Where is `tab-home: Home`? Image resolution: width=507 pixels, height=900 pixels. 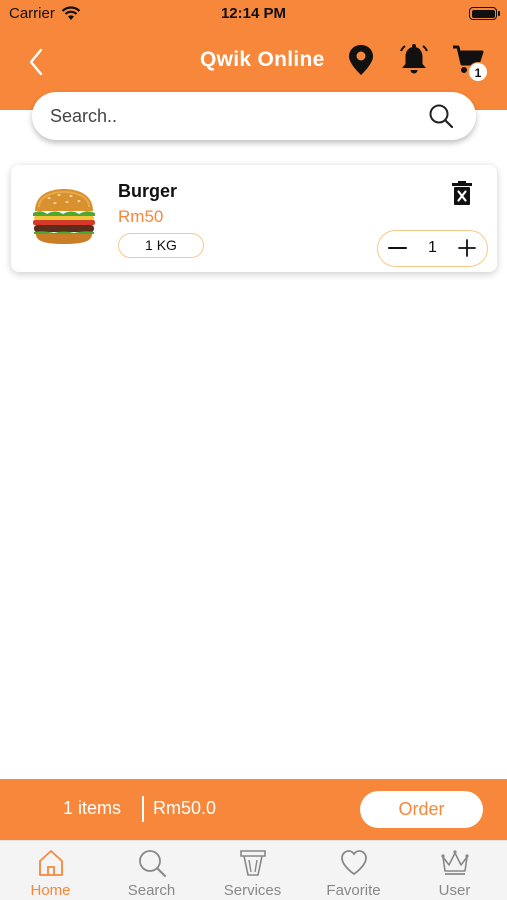
tab-home: Home is located at coordinates (50, 870).